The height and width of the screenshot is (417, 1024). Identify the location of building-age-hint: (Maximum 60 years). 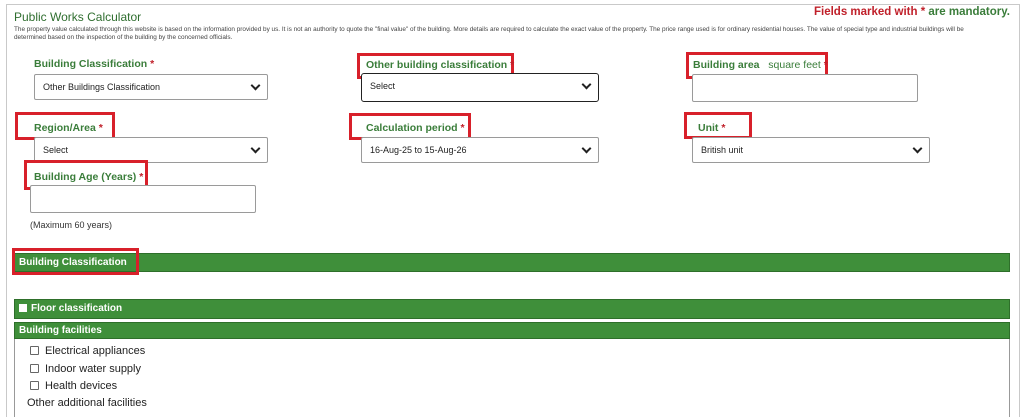
(71, 225).